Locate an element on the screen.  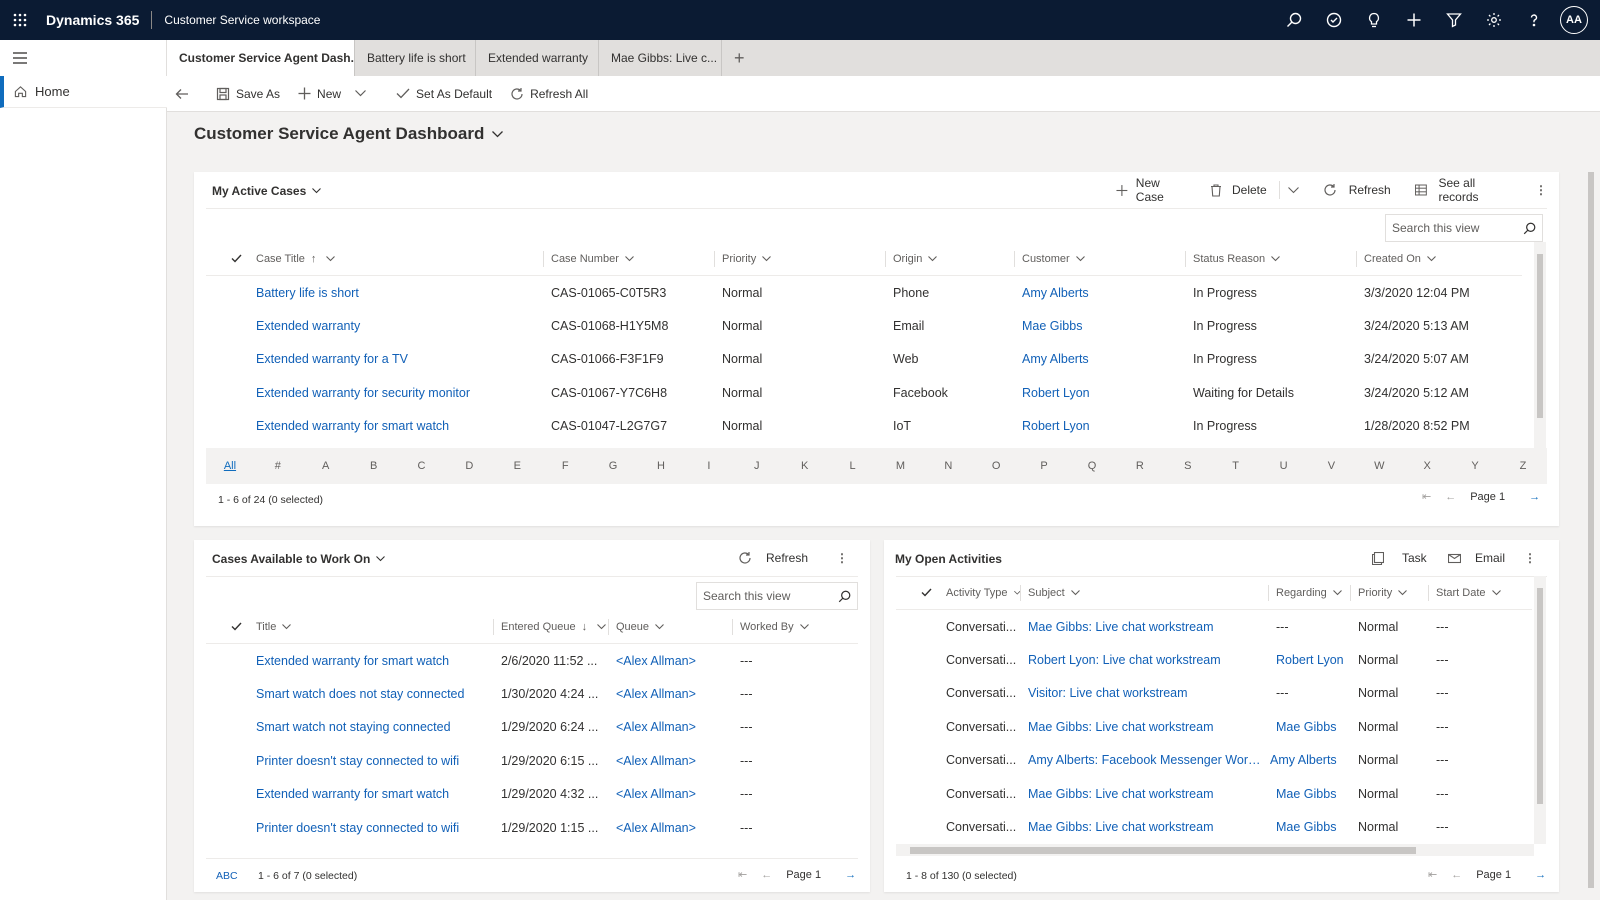
column-header-activity-type: Activity Type is located at coordinates (979, 593).